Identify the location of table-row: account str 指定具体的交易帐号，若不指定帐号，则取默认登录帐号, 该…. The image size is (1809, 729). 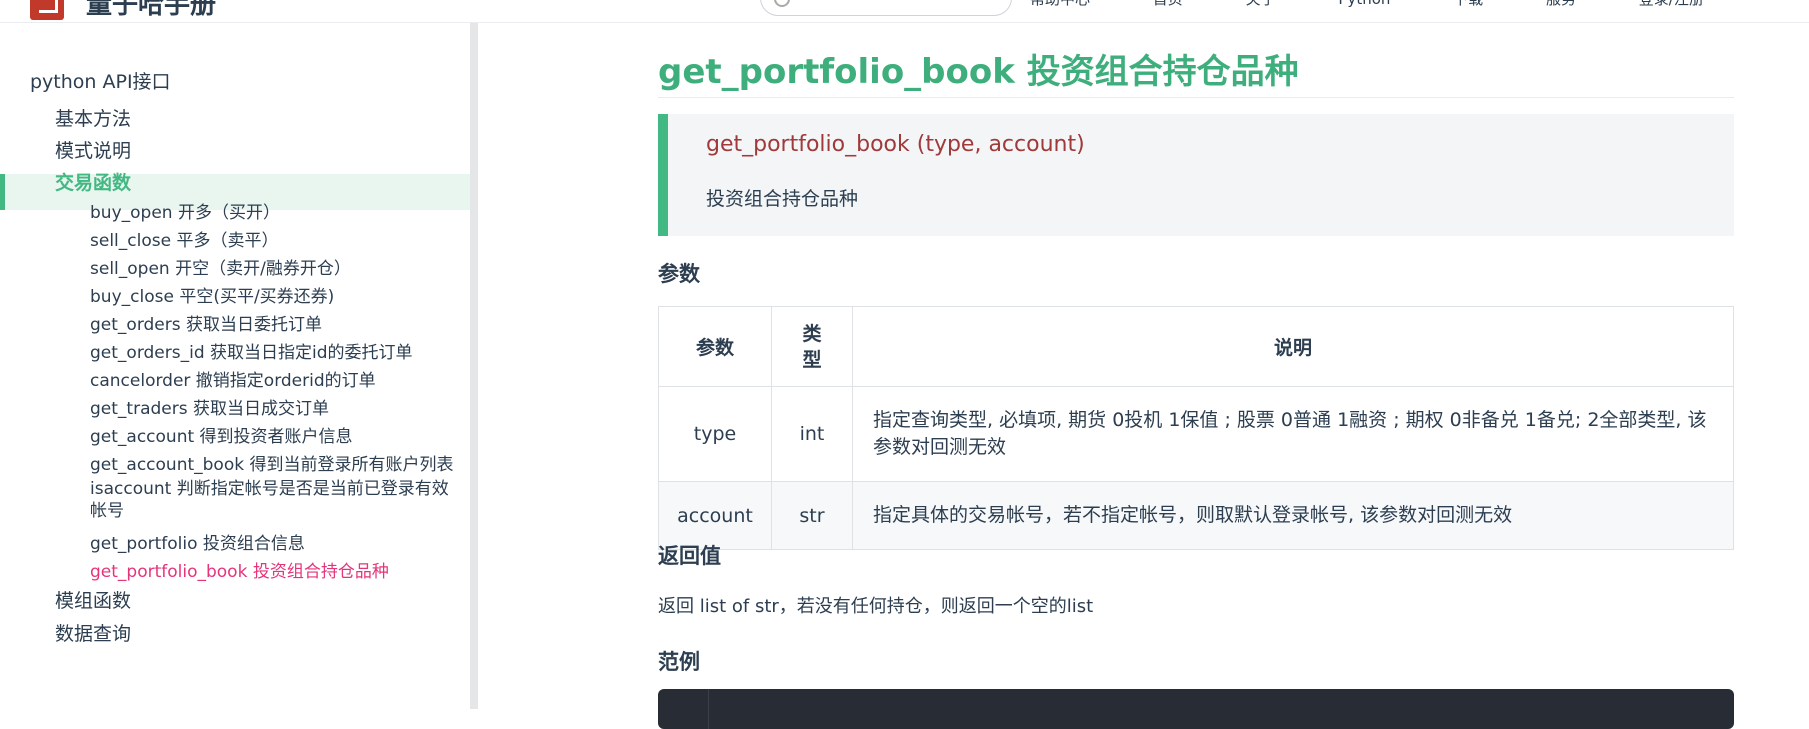
(1196, 515).